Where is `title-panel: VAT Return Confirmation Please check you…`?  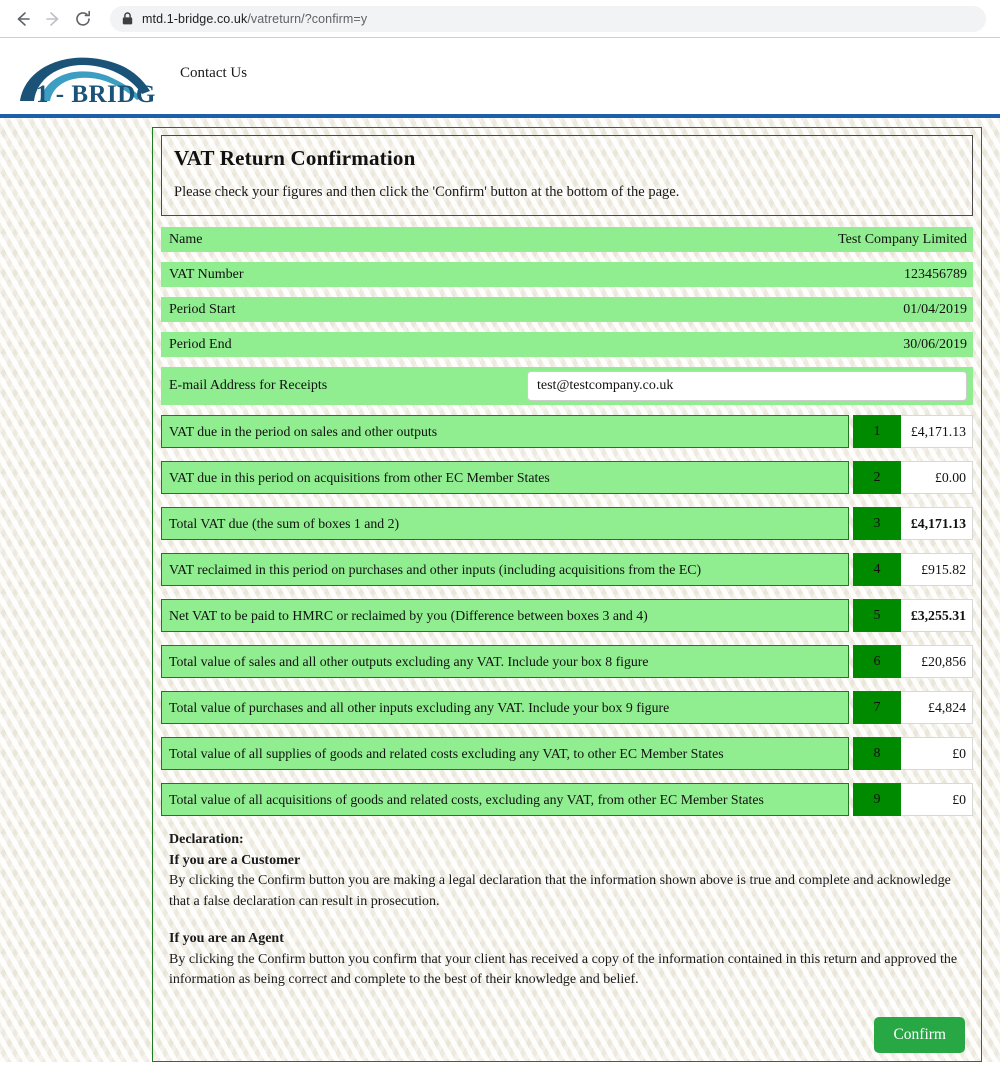 title-panel: VAT Return Confirmation Please check you… is located at coordinates (567, 175).